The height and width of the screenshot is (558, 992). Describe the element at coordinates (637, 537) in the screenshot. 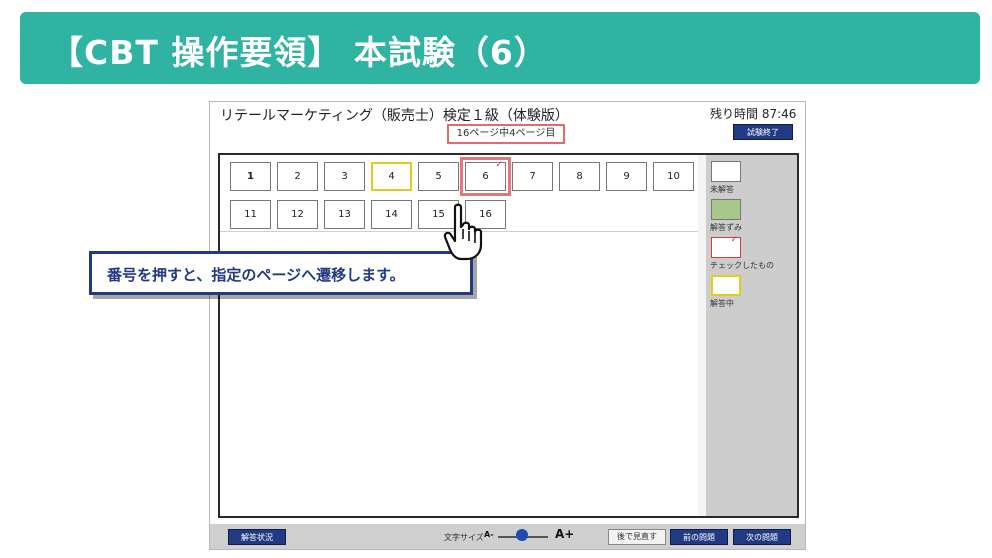

I see `review-later-button: 後で見直す` at that location.